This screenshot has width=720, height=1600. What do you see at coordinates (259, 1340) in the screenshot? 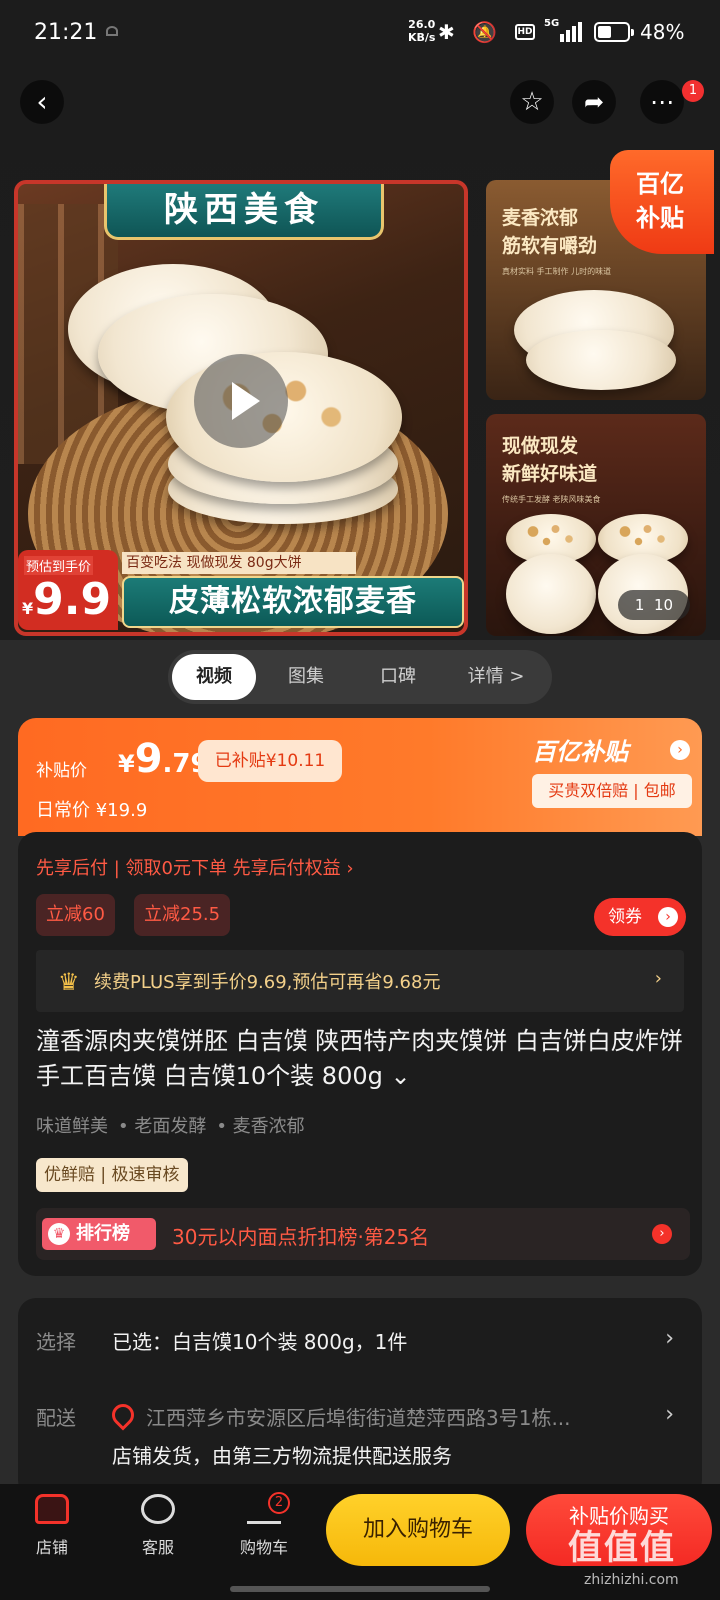
I see `choose-value: 已选：白吉馍10个装 800g，1件` at bounding box center [259, 1340].